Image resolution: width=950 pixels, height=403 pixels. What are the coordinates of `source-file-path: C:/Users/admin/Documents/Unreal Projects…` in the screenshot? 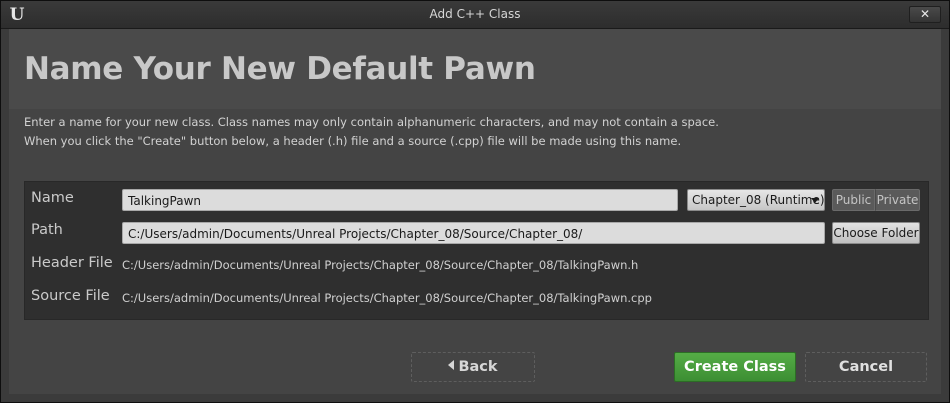 It's located at (387, 298).